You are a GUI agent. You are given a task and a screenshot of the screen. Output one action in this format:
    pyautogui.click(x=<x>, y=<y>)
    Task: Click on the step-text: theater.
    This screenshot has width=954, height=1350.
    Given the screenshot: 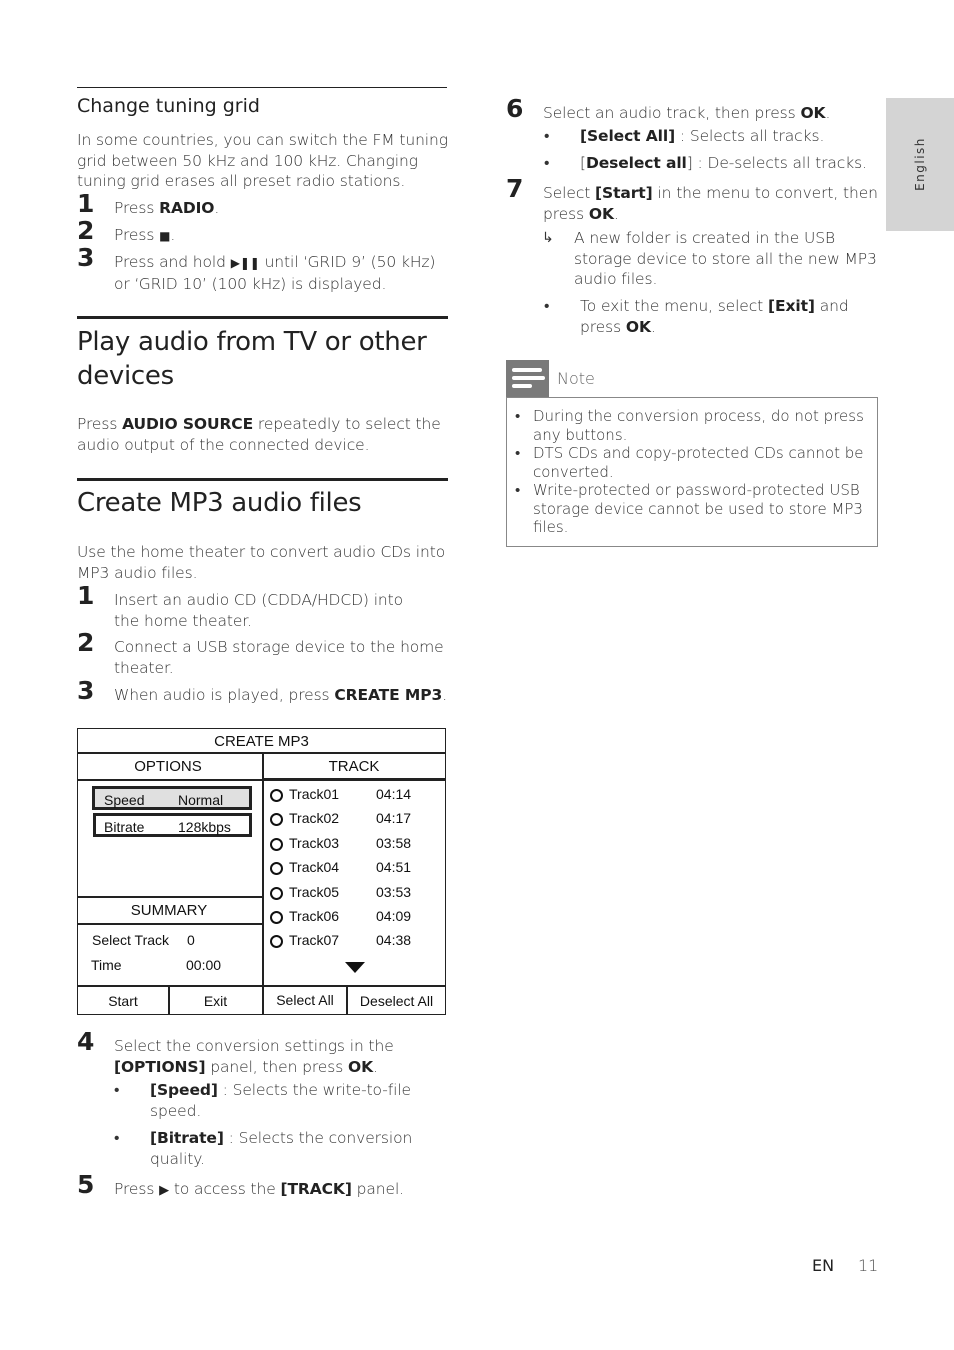 What is the action you would take?
    pyautogui.click(x=144, y=667)
    